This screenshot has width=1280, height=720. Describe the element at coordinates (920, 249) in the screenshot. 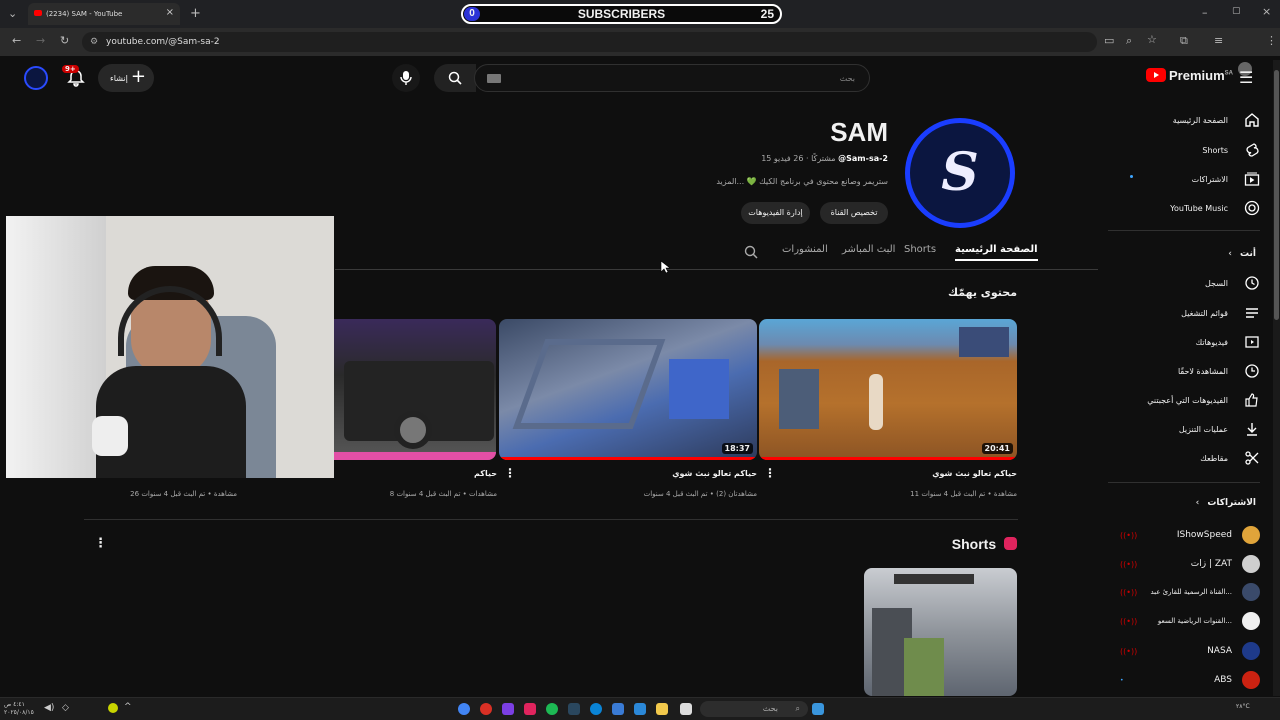

I see `tab-shorts: Shorts` at that location.